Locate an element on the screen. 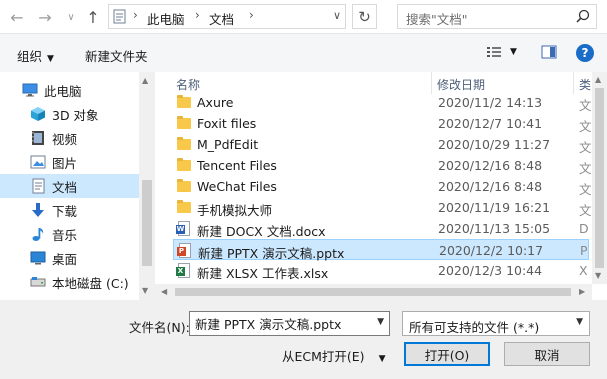 This screenshot has height=379, width=607. sidebar-item-local-disk-c: 本地磁盘 (C:) is located at coordinates (70, 282).